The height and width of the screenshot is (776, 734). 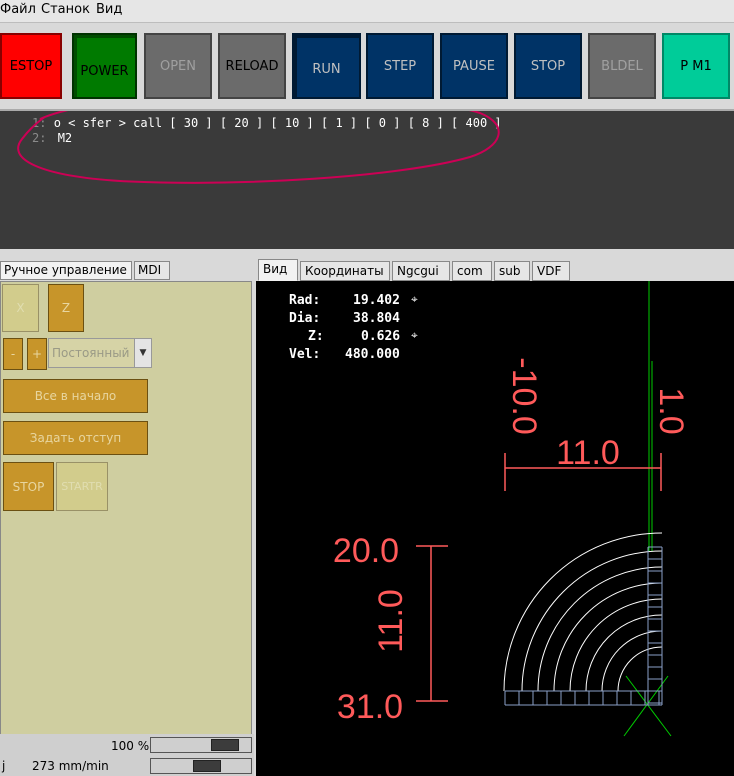 I want to click on step-button: STEP, so click(x=400, y=66).